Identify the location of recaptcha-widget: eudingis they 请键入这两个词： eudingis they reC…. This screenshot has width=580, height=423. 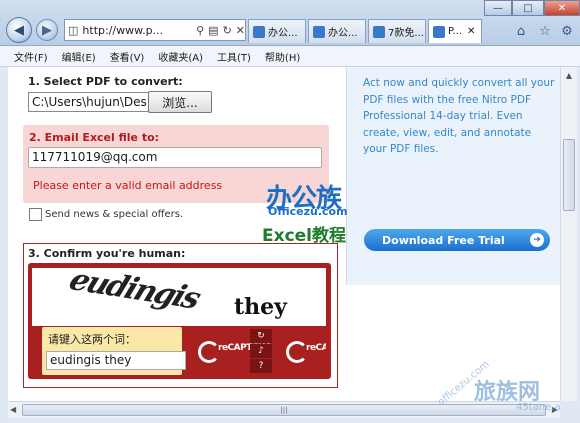
(179, 321).